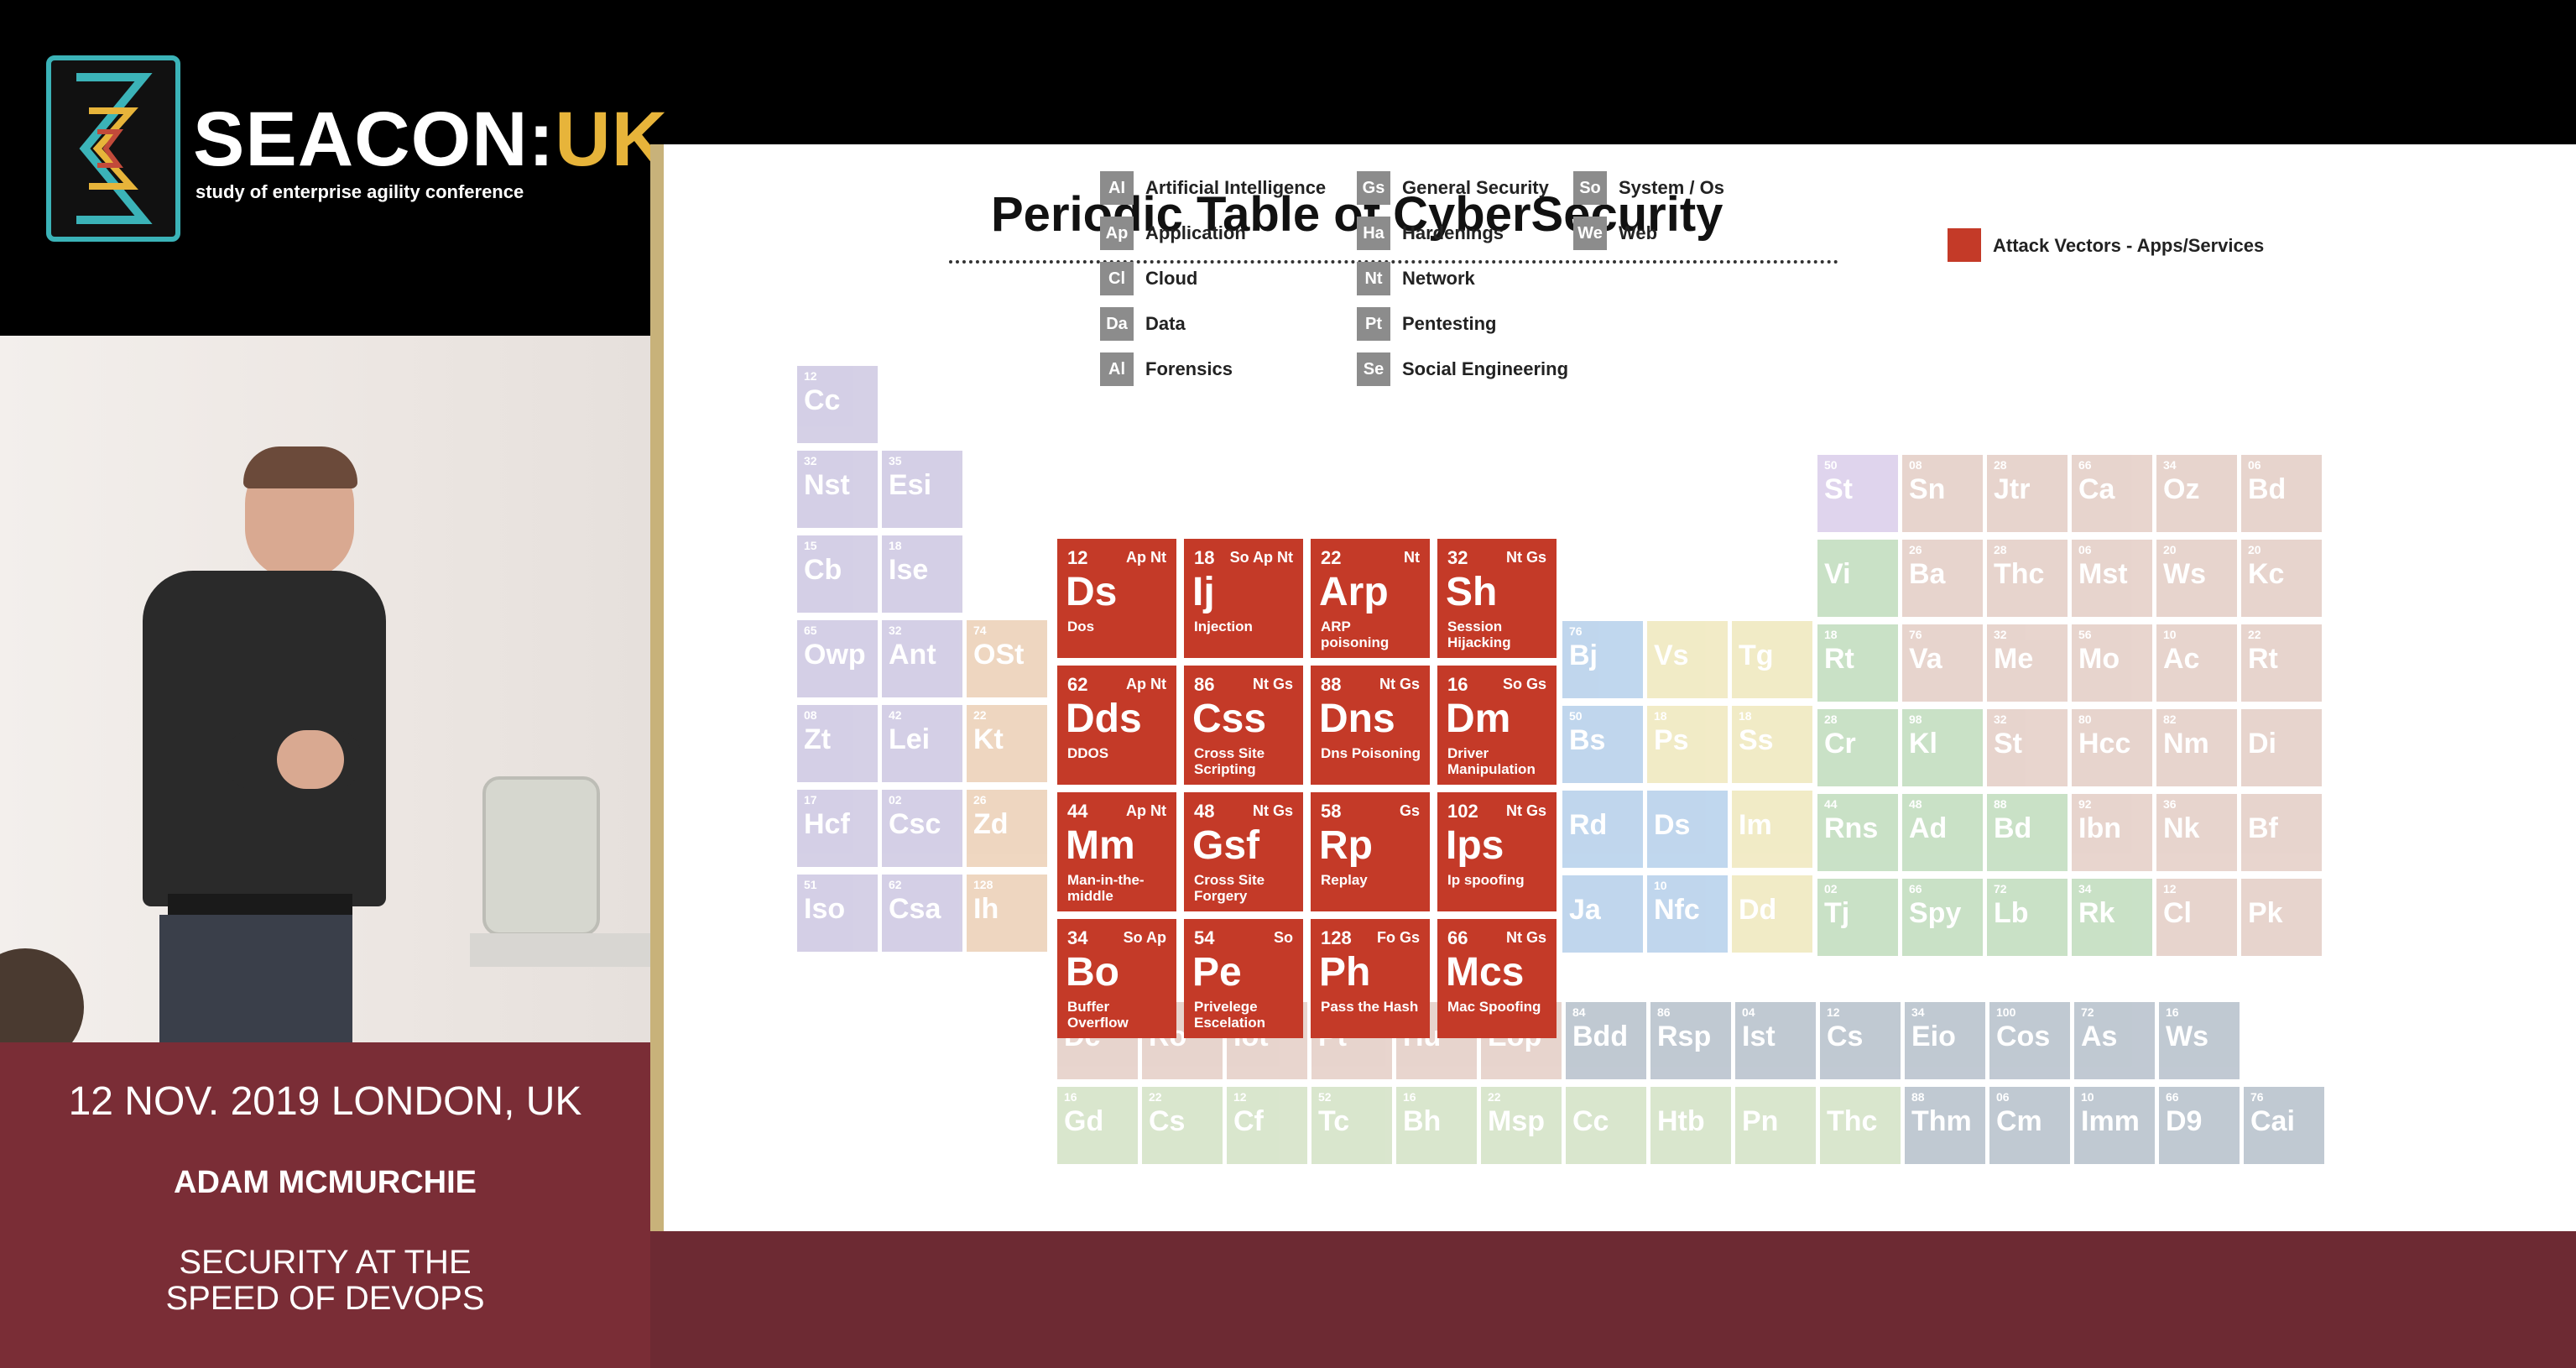 The image size is (2576, 1368). Describe the element at coordinates (1671, 740) in the screenshot. I see `element-symbol: Ps` at that location.